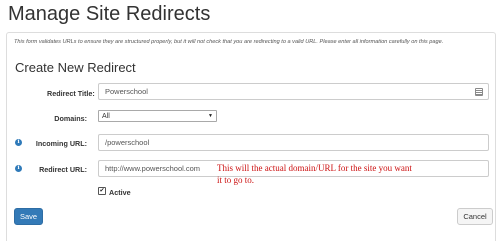  I want to click on cancel-button: Cancel, so click(475, 216).